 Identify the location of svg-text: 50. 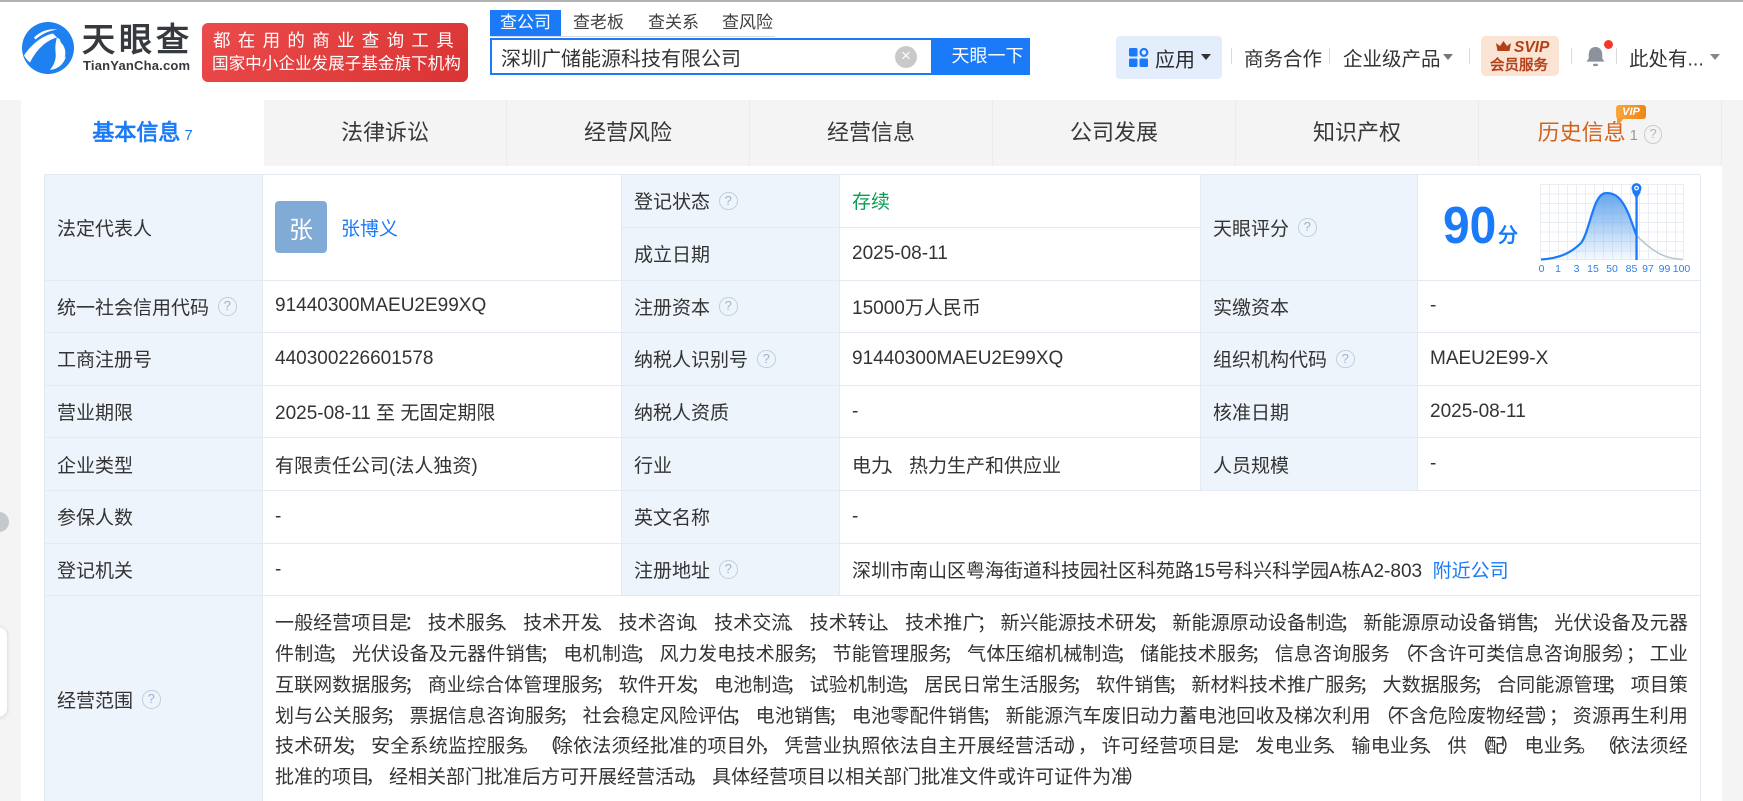
(1612, 269).